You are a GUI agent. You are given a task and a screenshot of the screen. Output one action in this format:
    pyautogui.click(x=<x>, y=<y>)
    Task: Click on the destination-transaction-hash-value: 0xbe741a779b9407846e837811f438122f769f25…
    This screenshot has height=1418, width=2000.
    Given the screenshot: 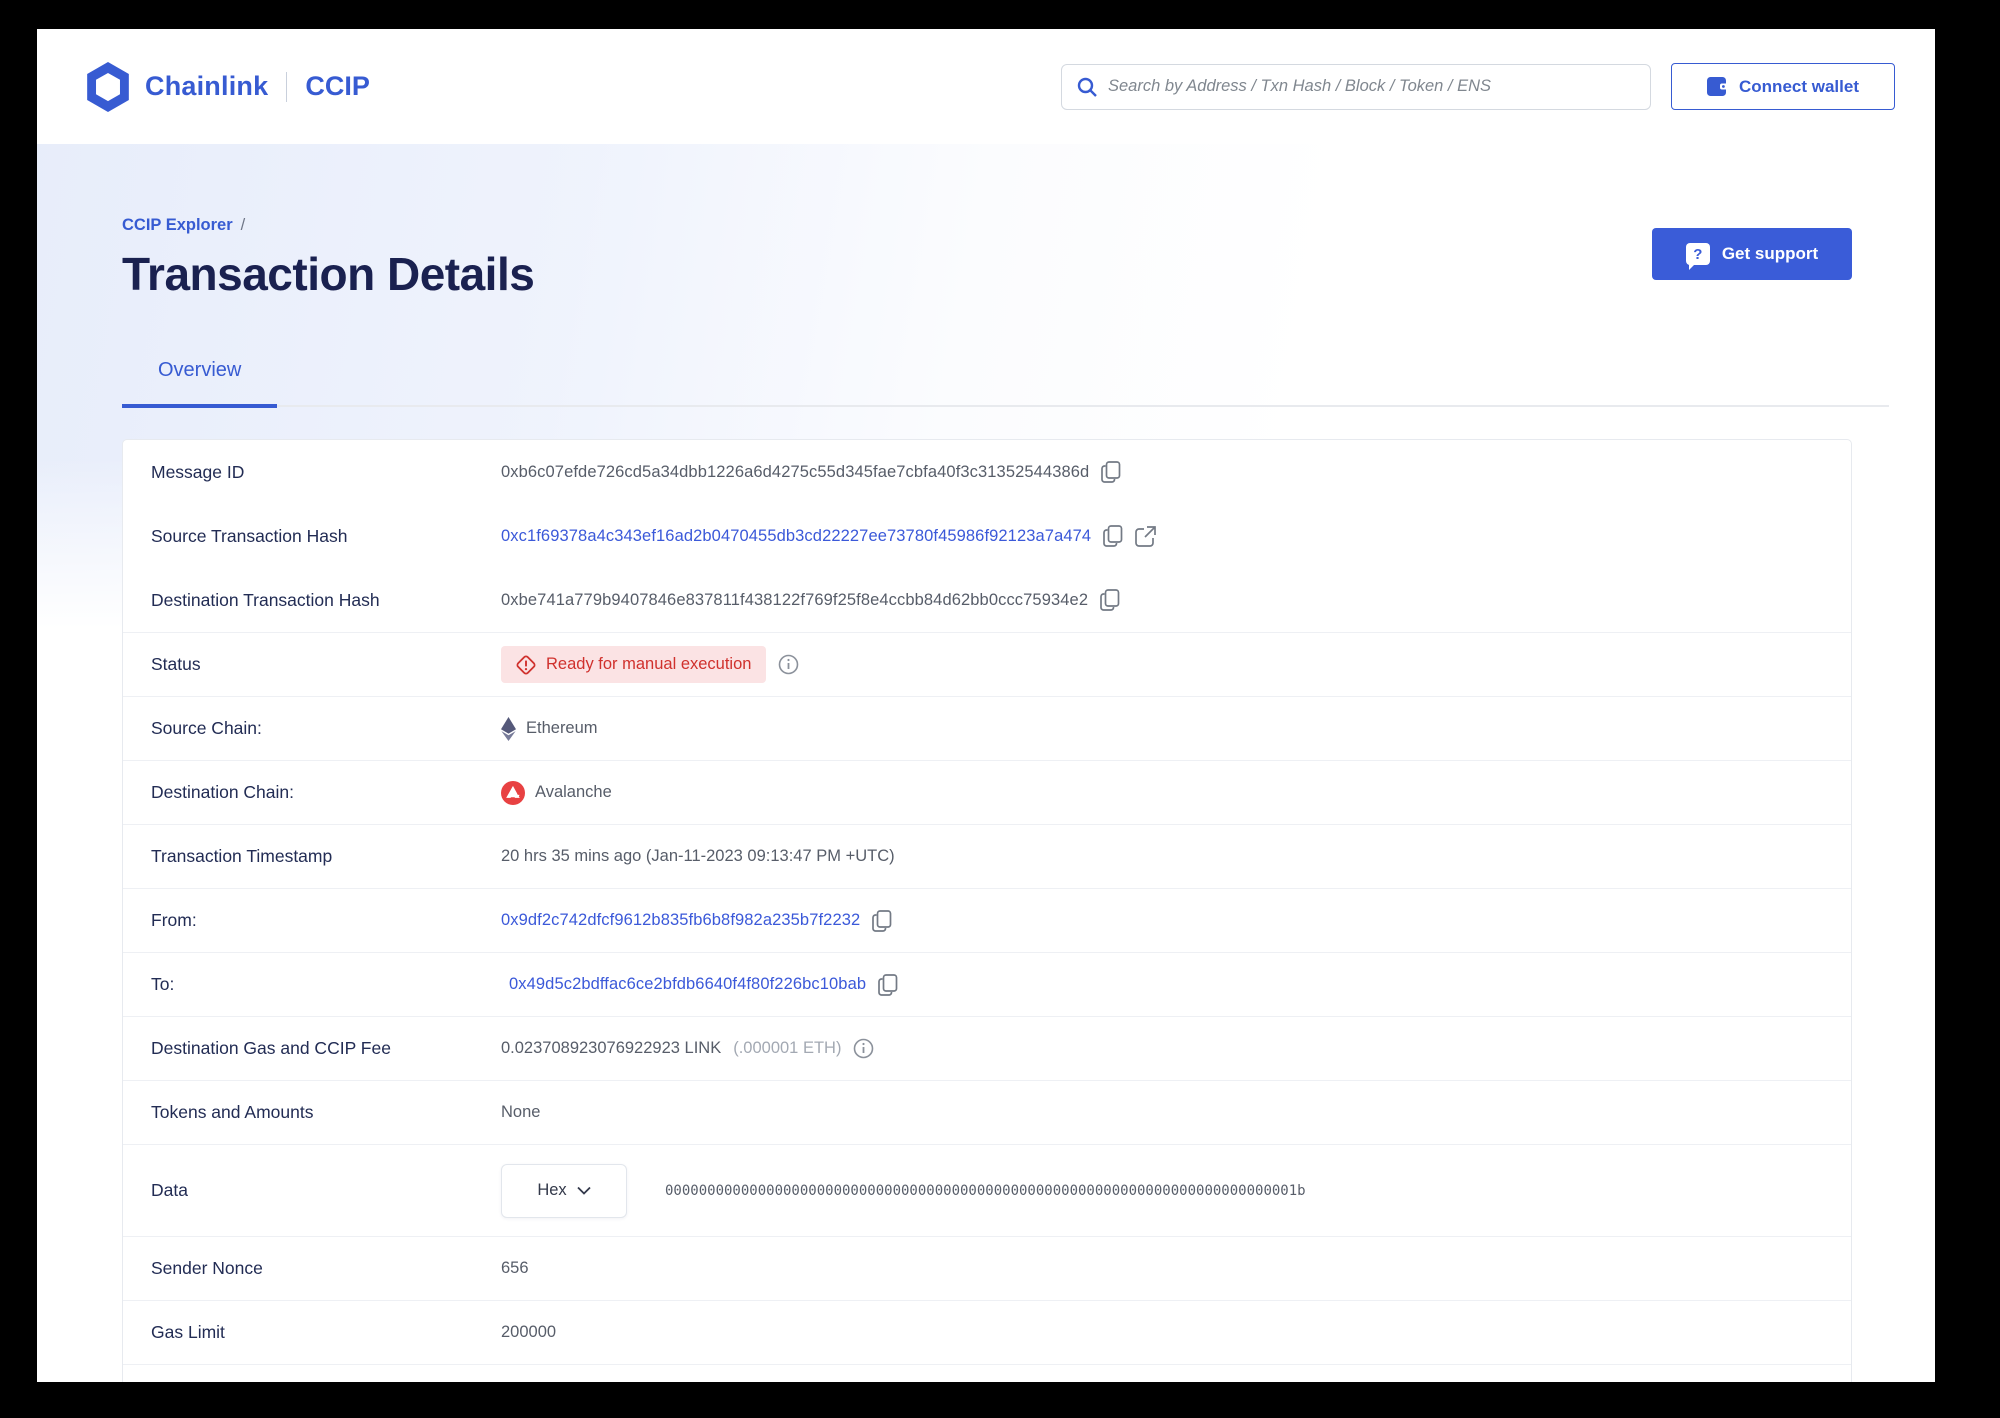 What is the action you would take?
    pyautogui.click(x=795, y=599)
    